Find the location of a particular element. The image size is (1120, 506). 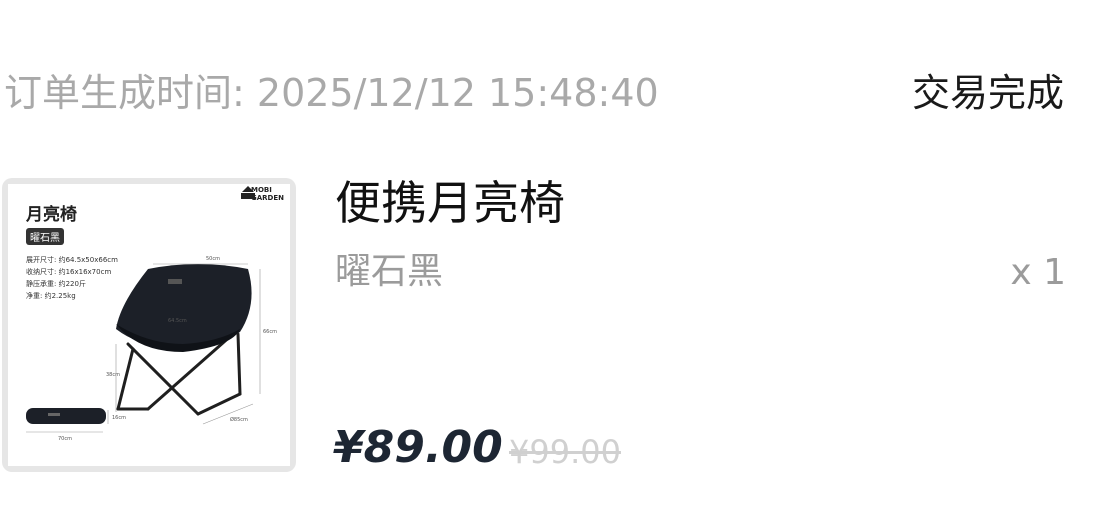

thumbnail-variant-tag: 曜石黑 is located at coordinates (45, 236).